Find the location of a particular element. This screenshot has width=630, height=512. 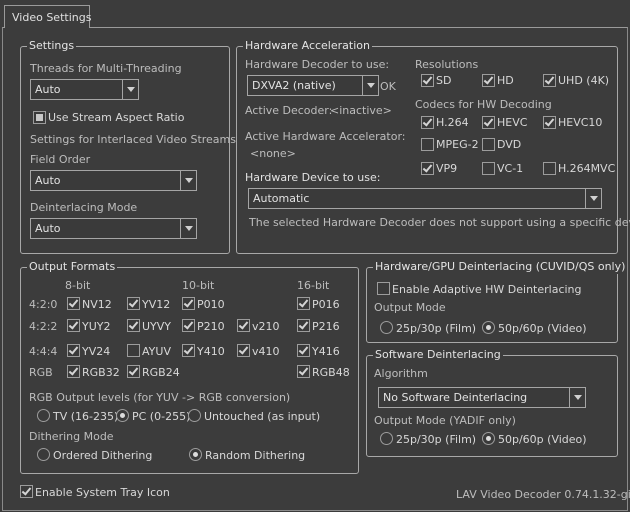

threads-label: Threads for Multi-Threading is located at coordinates (106, 68).